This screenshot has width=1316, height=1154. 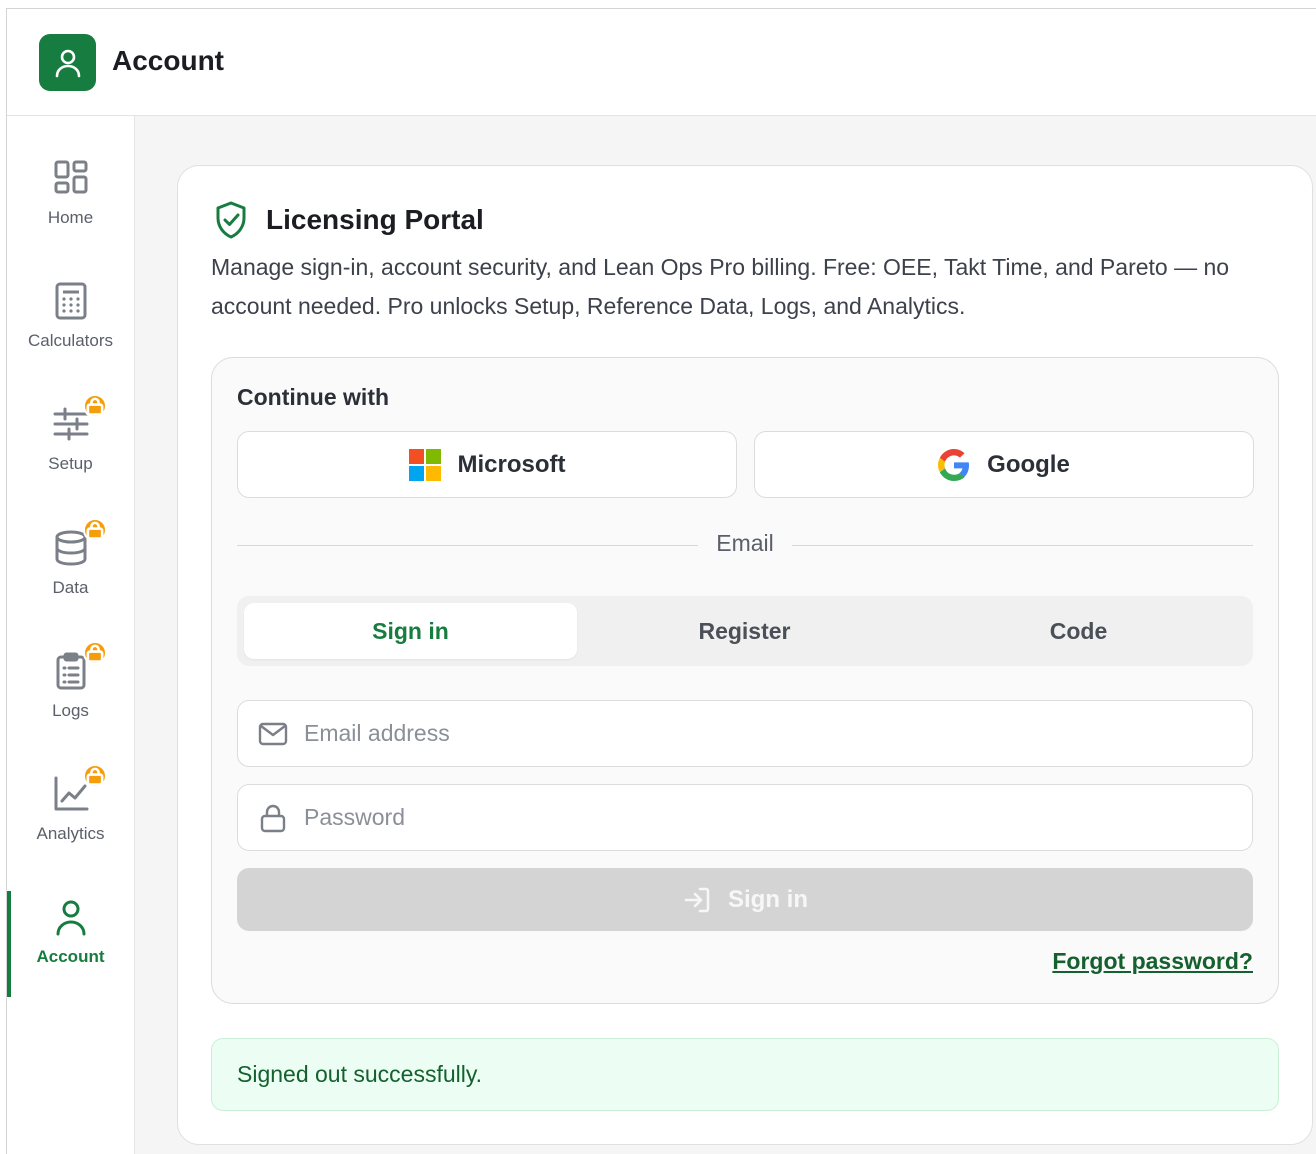 What do you see at coordinates (424, 464) in the screenshot?
I see `microsoft-icon` at bounding box center [424, 464].